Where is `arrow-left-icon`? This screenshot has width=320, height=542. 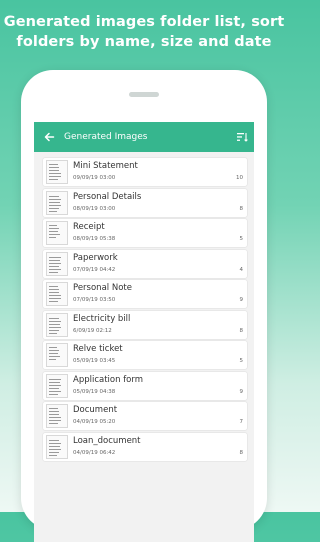
arrow-left-icon is located at coordinates (49, 137).